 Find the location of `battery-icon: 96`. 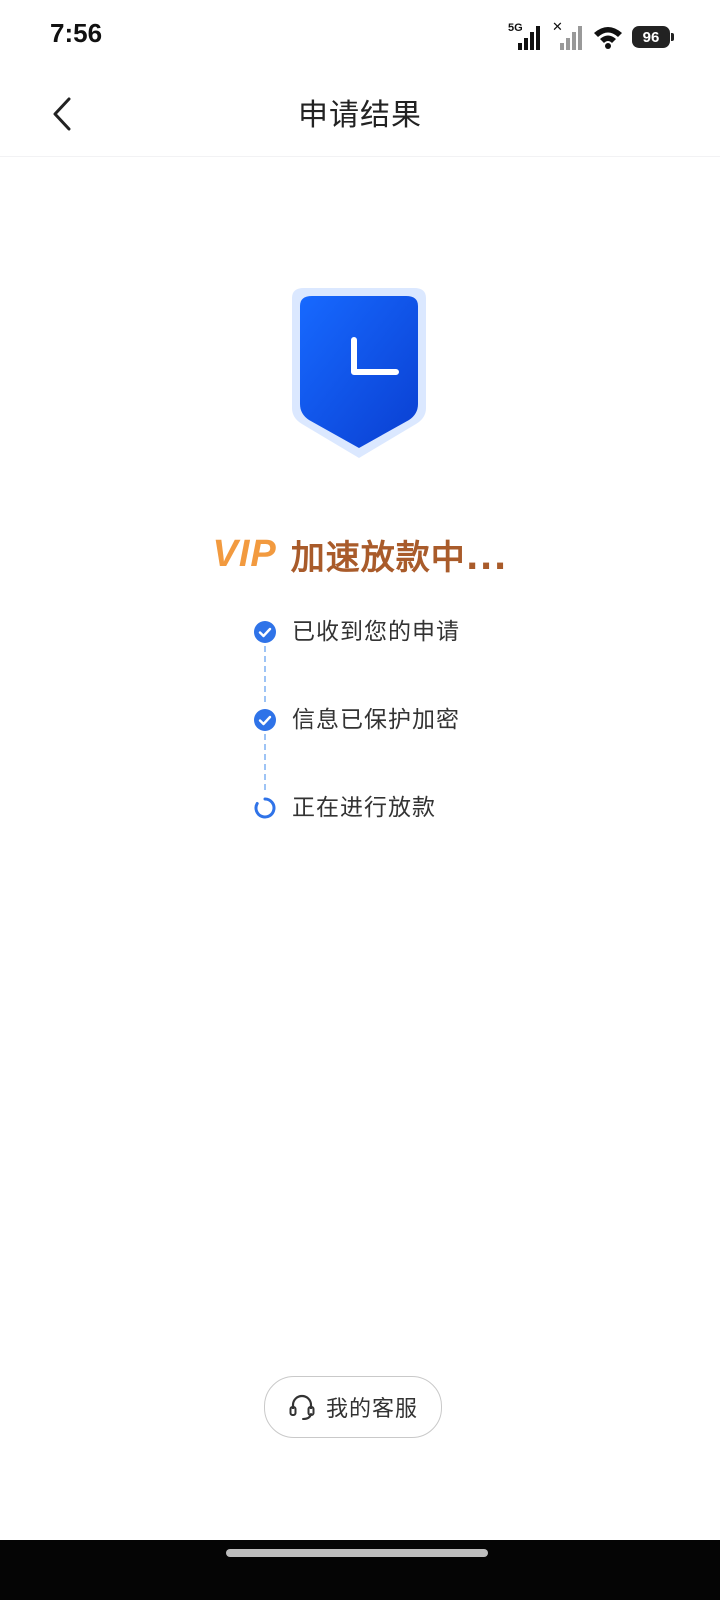

battery-icon: 96 is located at coordinates (653, 37).